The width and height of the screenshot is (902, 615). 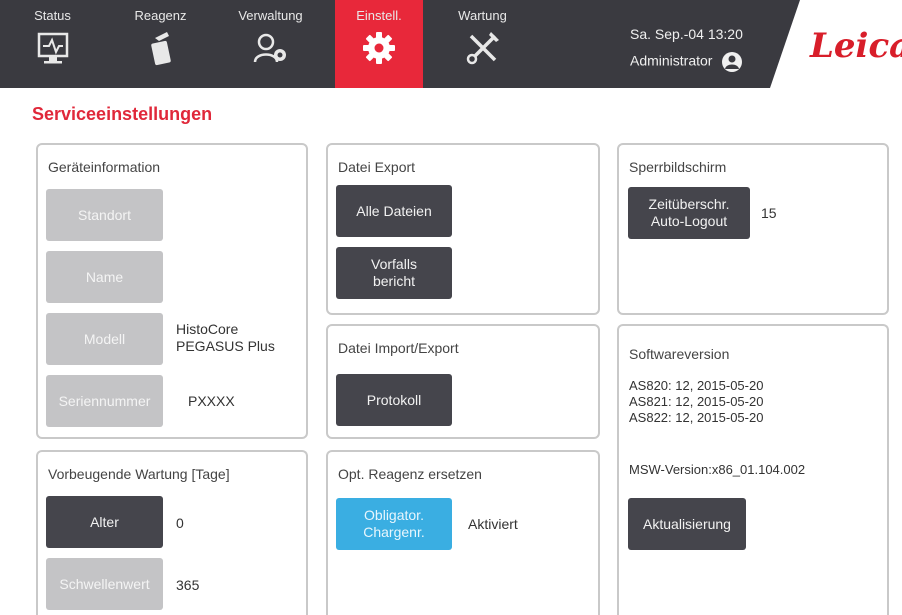 I want to click on nav-item-admin: Verwaltung, so click(x=270, y=44).